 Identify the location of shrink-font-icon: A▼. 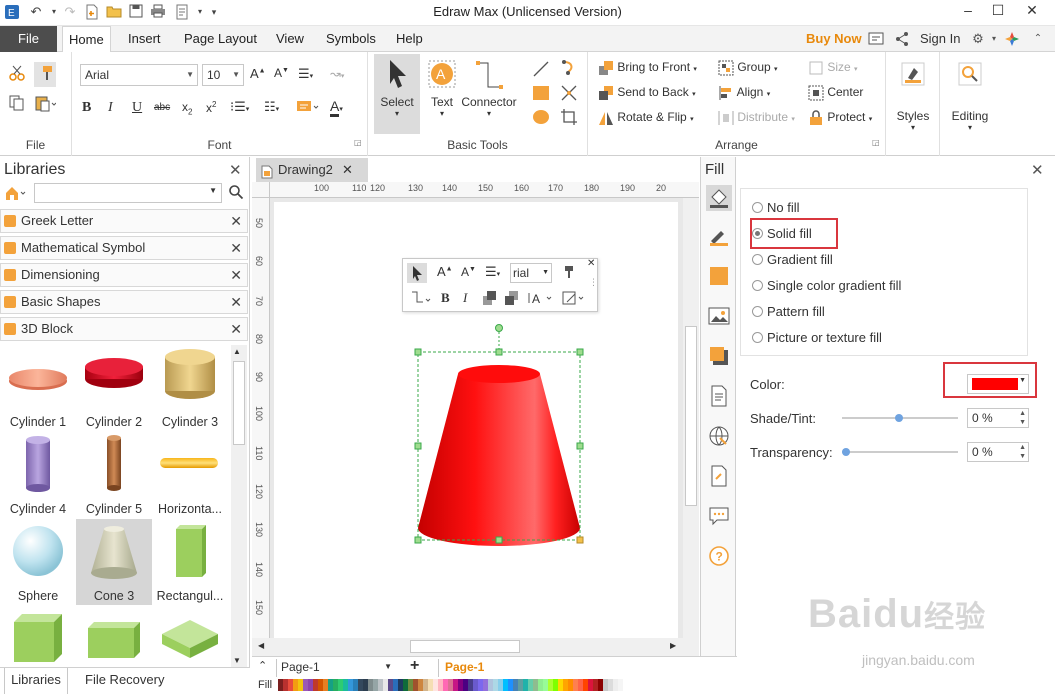
(281, 73).